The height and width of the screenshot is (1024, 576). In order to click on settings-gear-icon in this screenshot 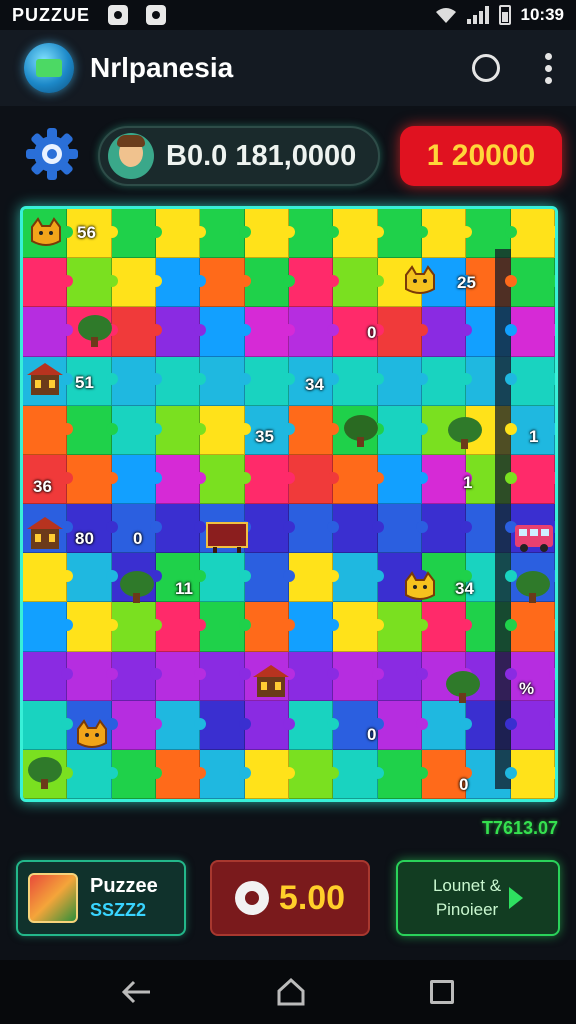, I will do `click(52, 154)`.